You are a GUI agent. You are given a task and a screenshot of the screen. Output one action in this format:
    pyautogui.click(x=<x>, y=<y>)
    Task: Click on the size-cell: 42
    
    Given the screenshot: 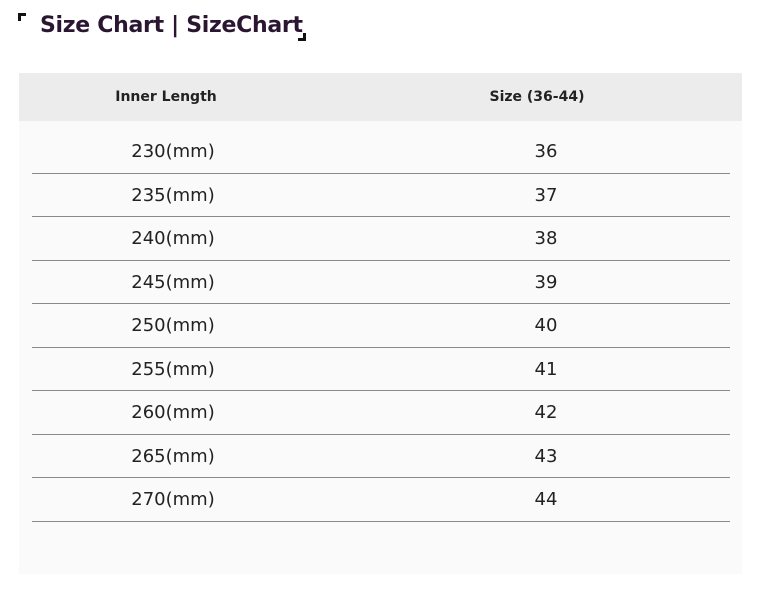 What is the action you would take?
    pyautogui.click(x=546, y=412)
    